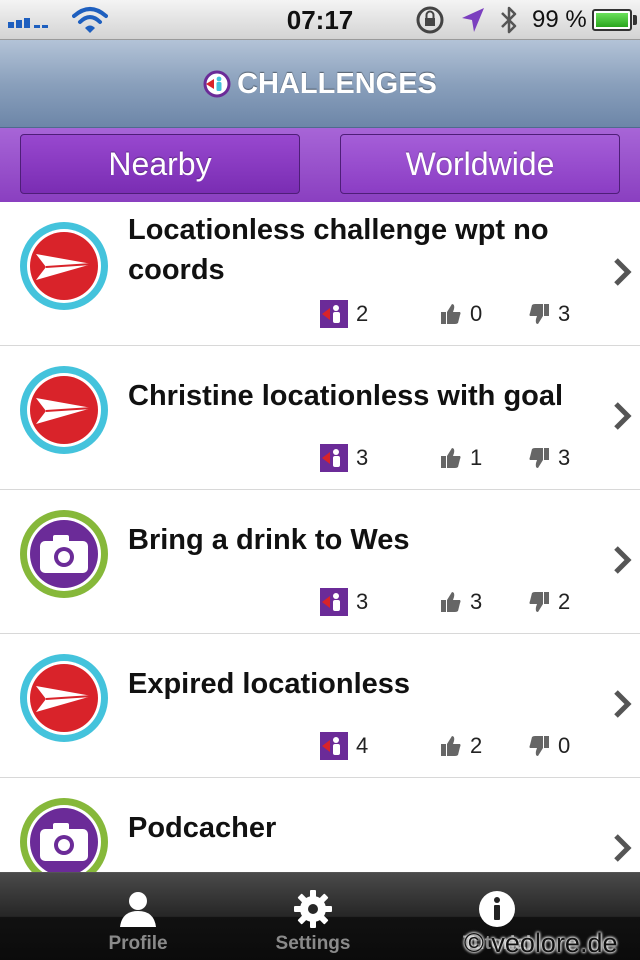 The width and height of the screenshot is (640, 960). I want to click on likes-count: 3, so click(476, 601).